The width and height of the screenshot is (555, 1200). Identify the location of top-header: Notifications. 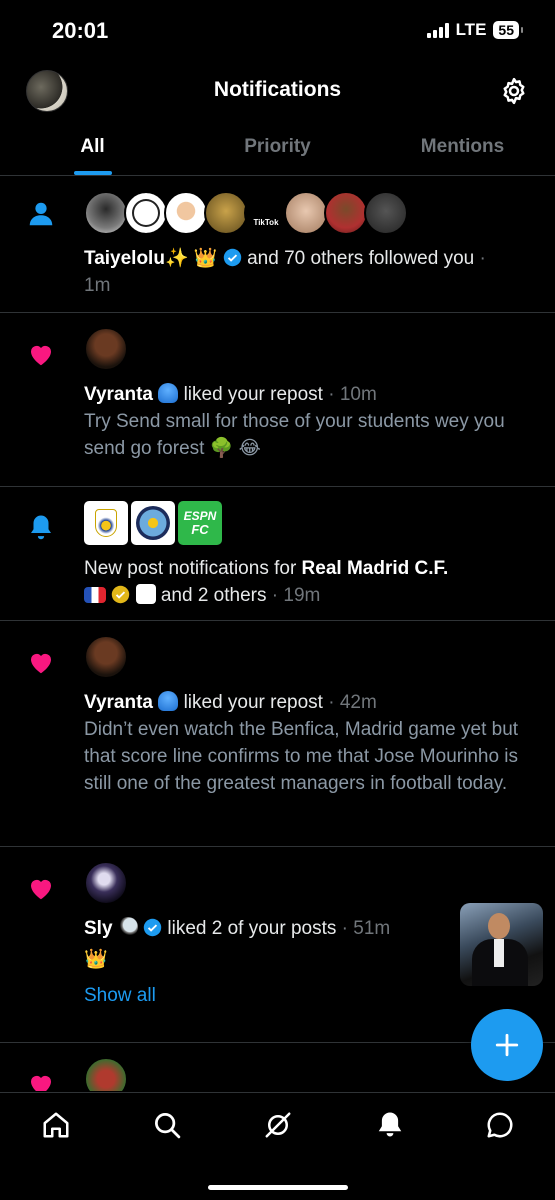
(277, 90).